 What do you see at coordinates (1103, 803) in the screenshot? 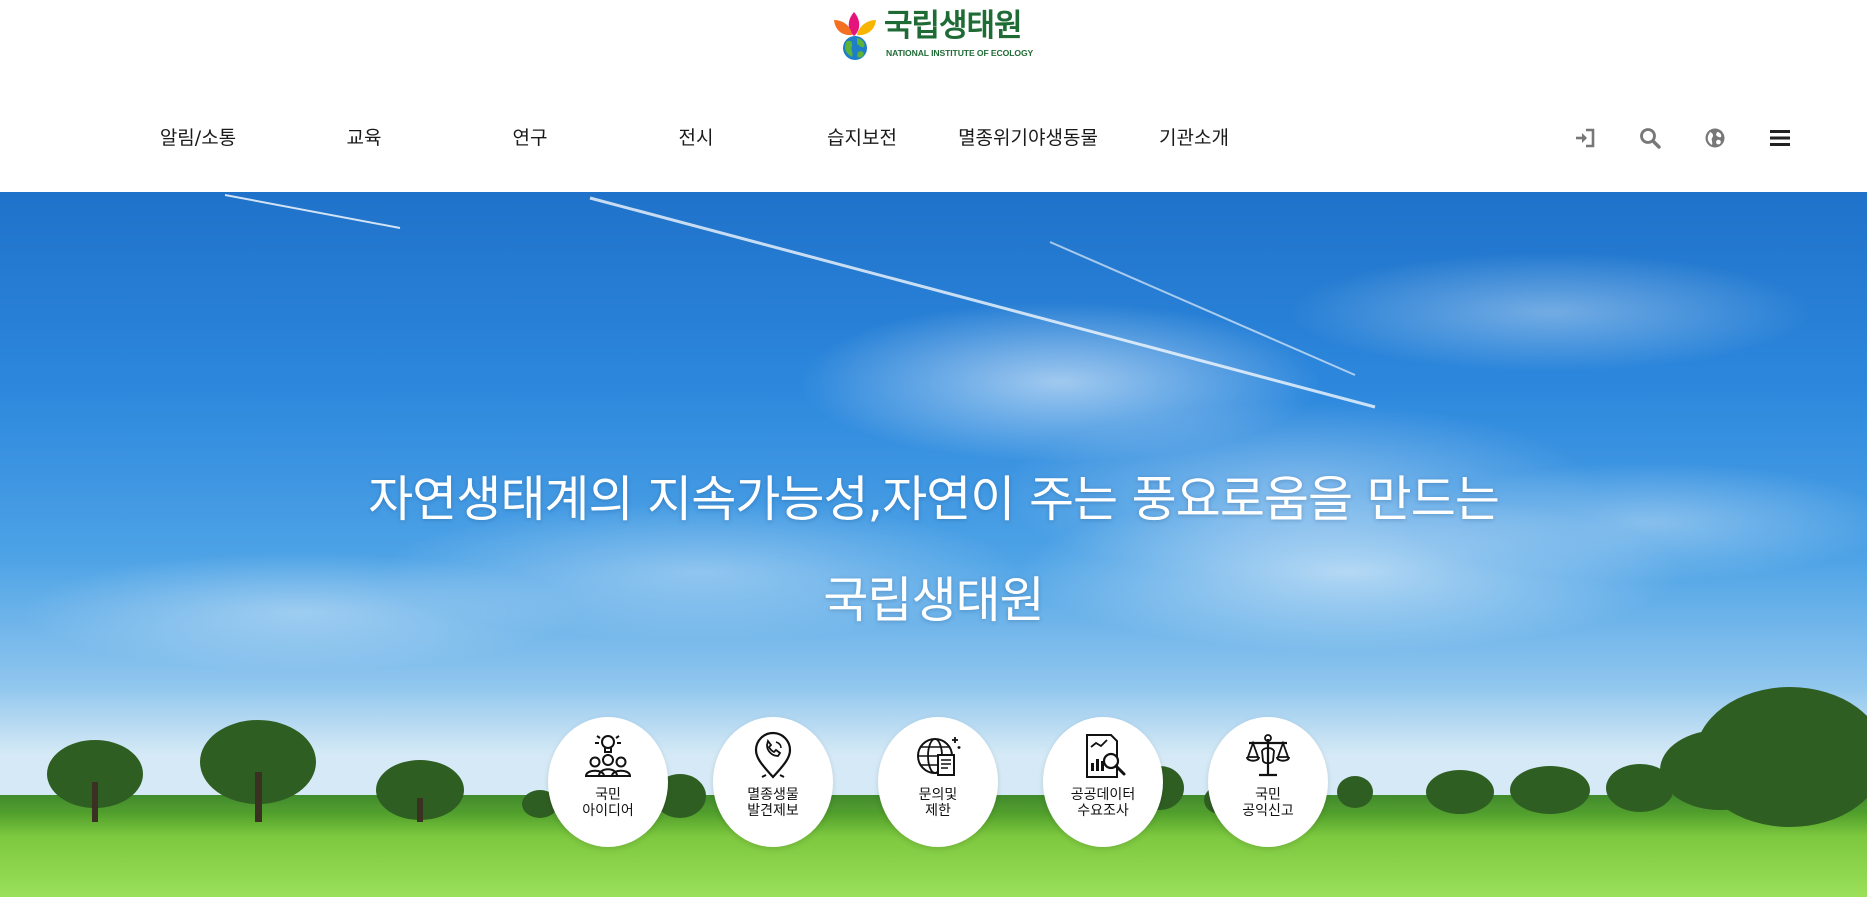
I see `quick-link-label: 공공데이터 수요조사` at bounding box center [1103, 803].